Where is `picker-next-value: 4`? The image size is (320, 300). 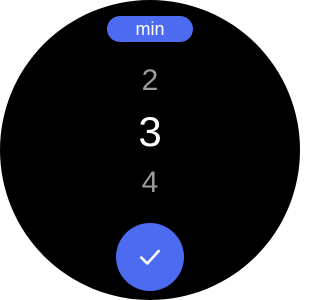
picker-next-value: 4 is located at coordinates (150, 183).